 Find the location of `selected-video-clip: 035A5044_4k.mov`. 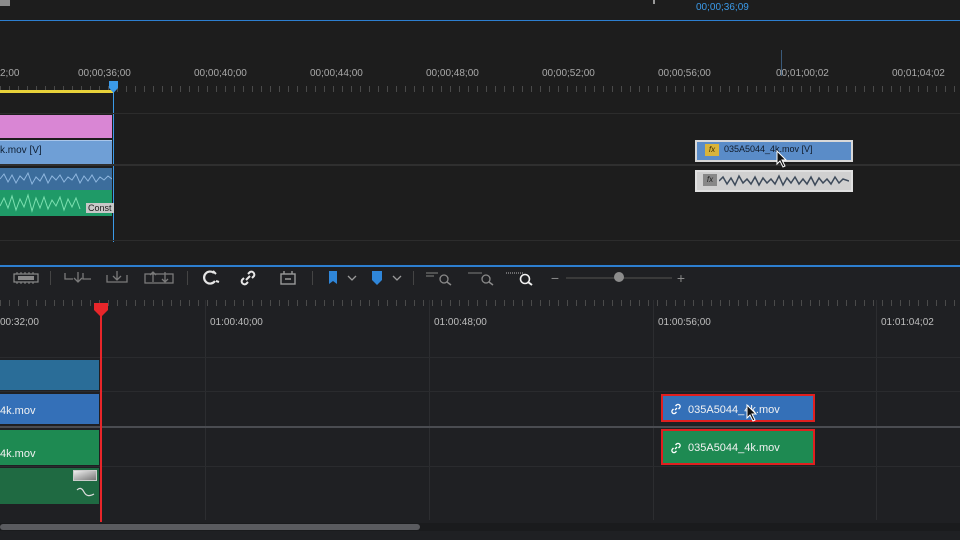

selected-video-clip: 035A5044_4k.mov is located at coordinates (738, 408).